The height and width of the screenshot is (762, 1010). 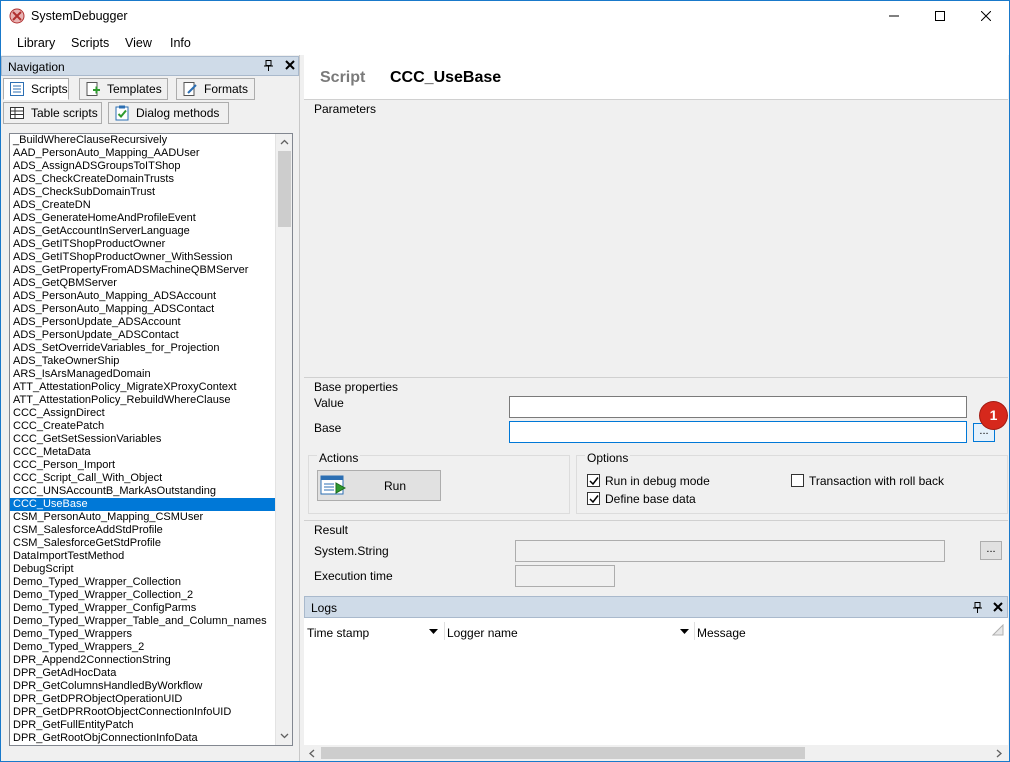 What do you see at coordinates (143, 517) in the screenshot?
I see `script-list-item: CSM_PersonAuto_Mapping_CSMUser` at bounding box center [143, 517].